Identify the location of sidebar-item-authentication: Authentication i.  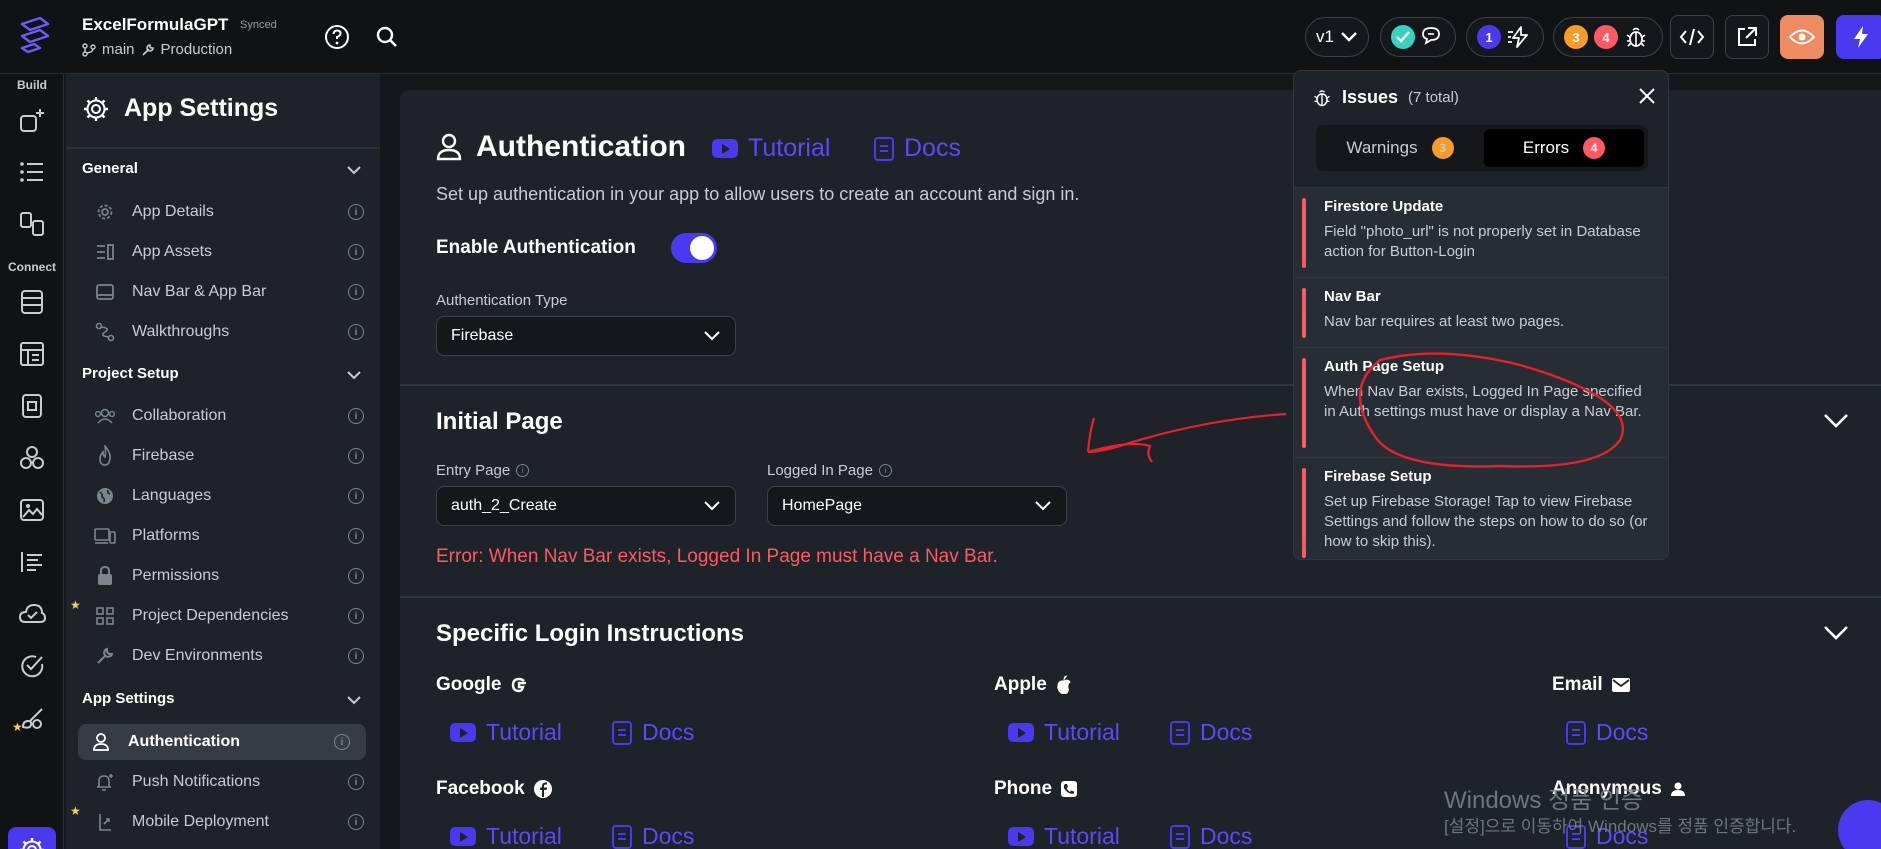
(222, 742).